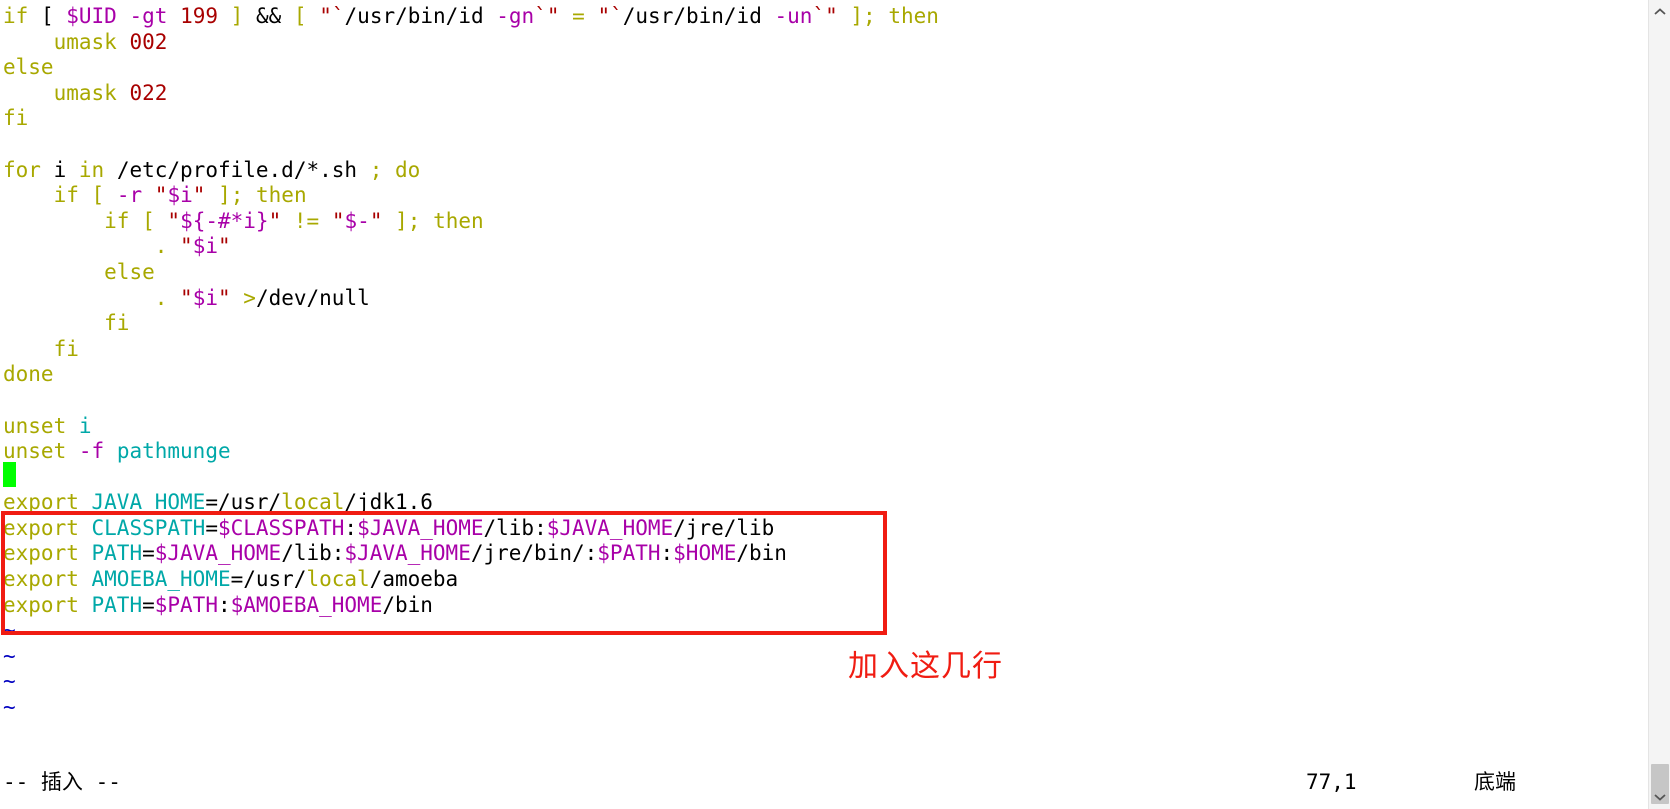 This screenshot has height=809, width=1670. I want to click on text-cursor, so click(9, 474).